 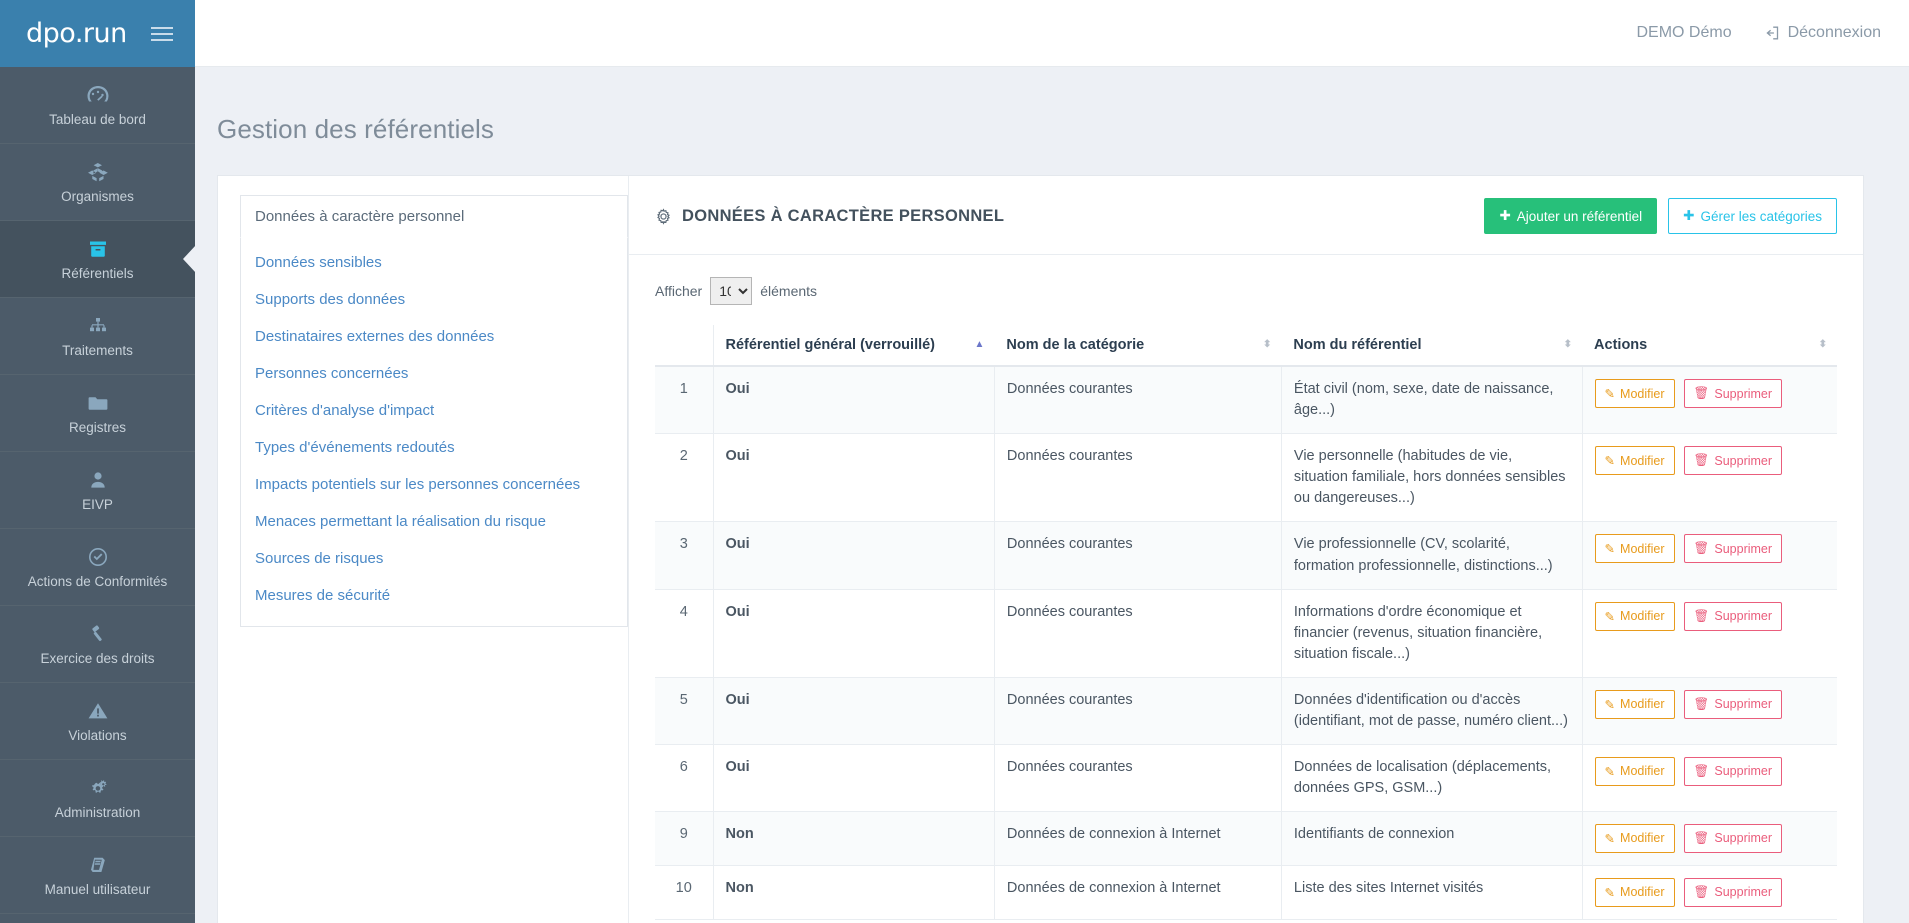 I want to click on column-header-actions: Actions ⬍, so click(x=1709, y=346).